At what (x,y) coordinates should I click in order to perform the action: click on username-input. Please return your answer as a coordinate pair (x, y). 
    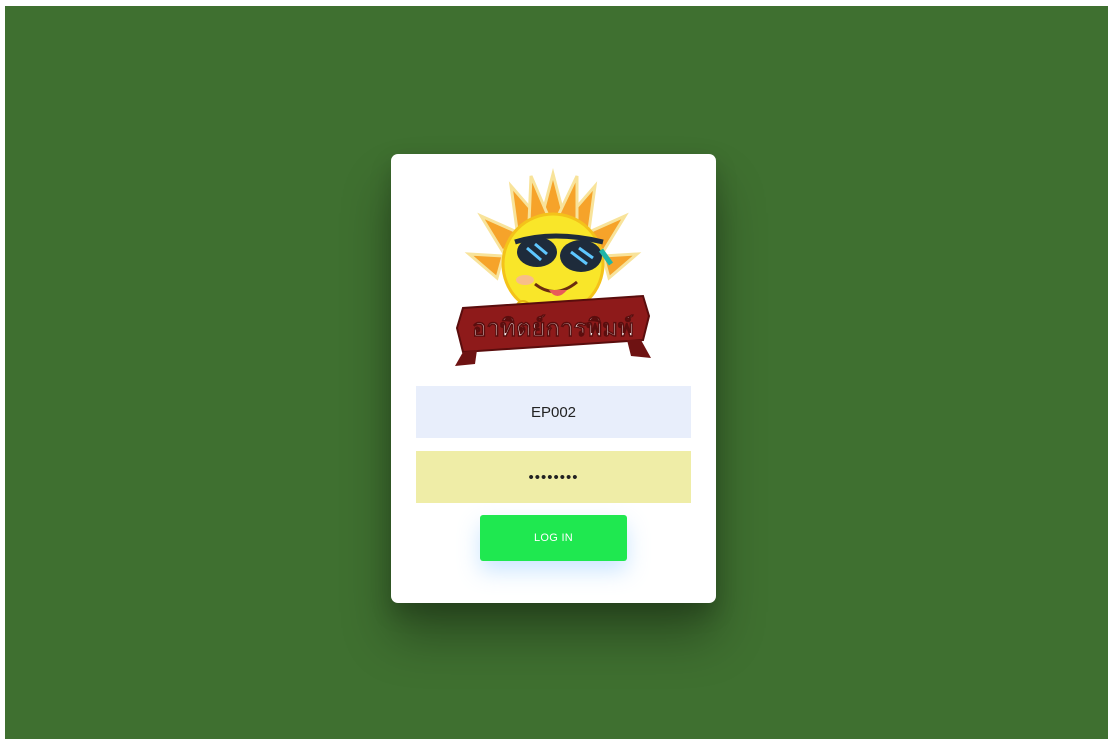
    Looking at the image, I should click on (553, 412).